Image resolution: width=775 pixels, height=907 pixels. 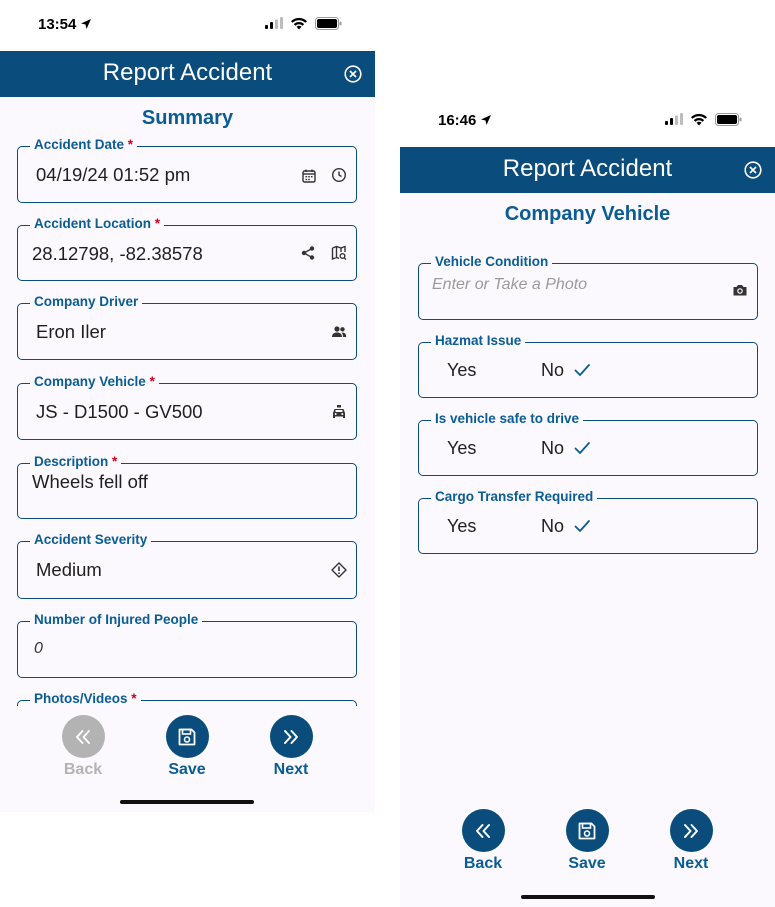 What do you see at coordinates (187, 645) in the screenshot?
I see `injured-people-field: Number of Injured People 0` at bounding box center [187, 645].